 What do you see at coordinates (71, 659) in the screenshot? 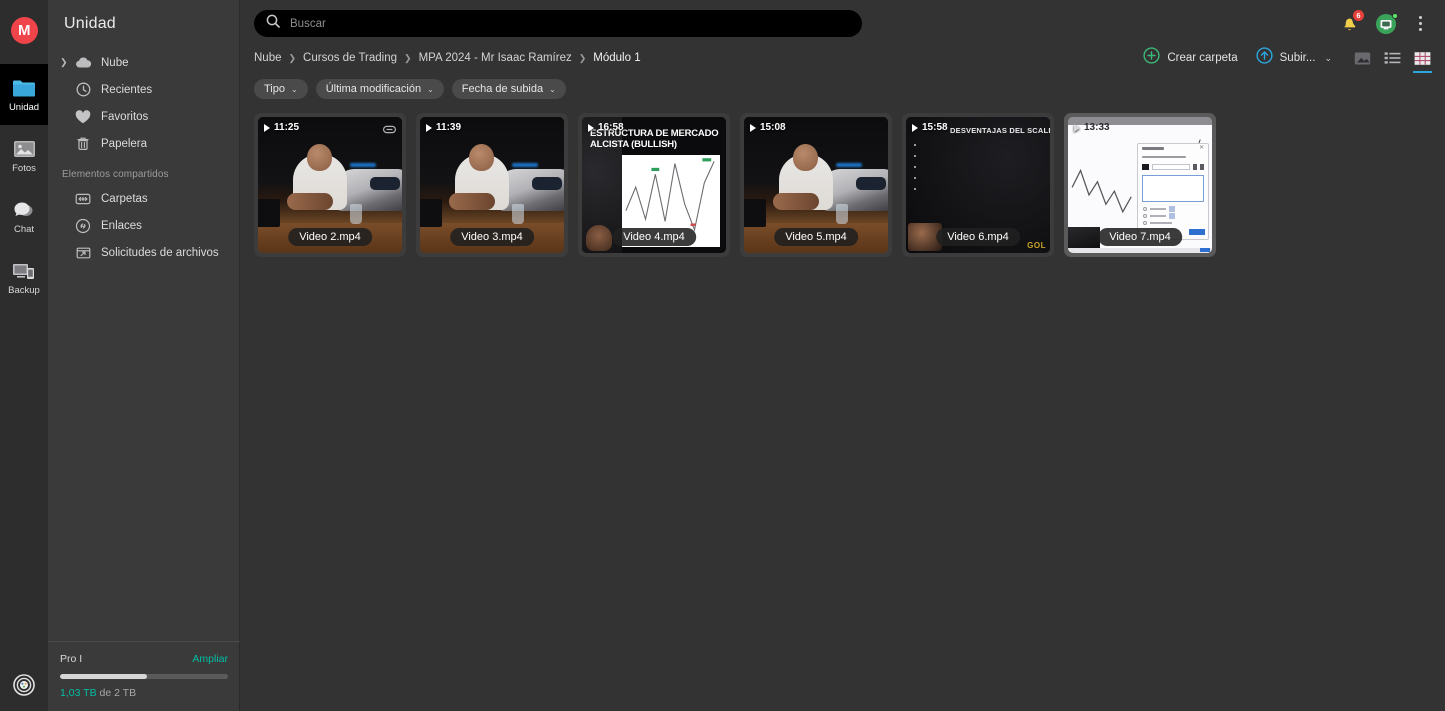
I see `storage-plan-label: Pro I` at bounding box center [71, 659].